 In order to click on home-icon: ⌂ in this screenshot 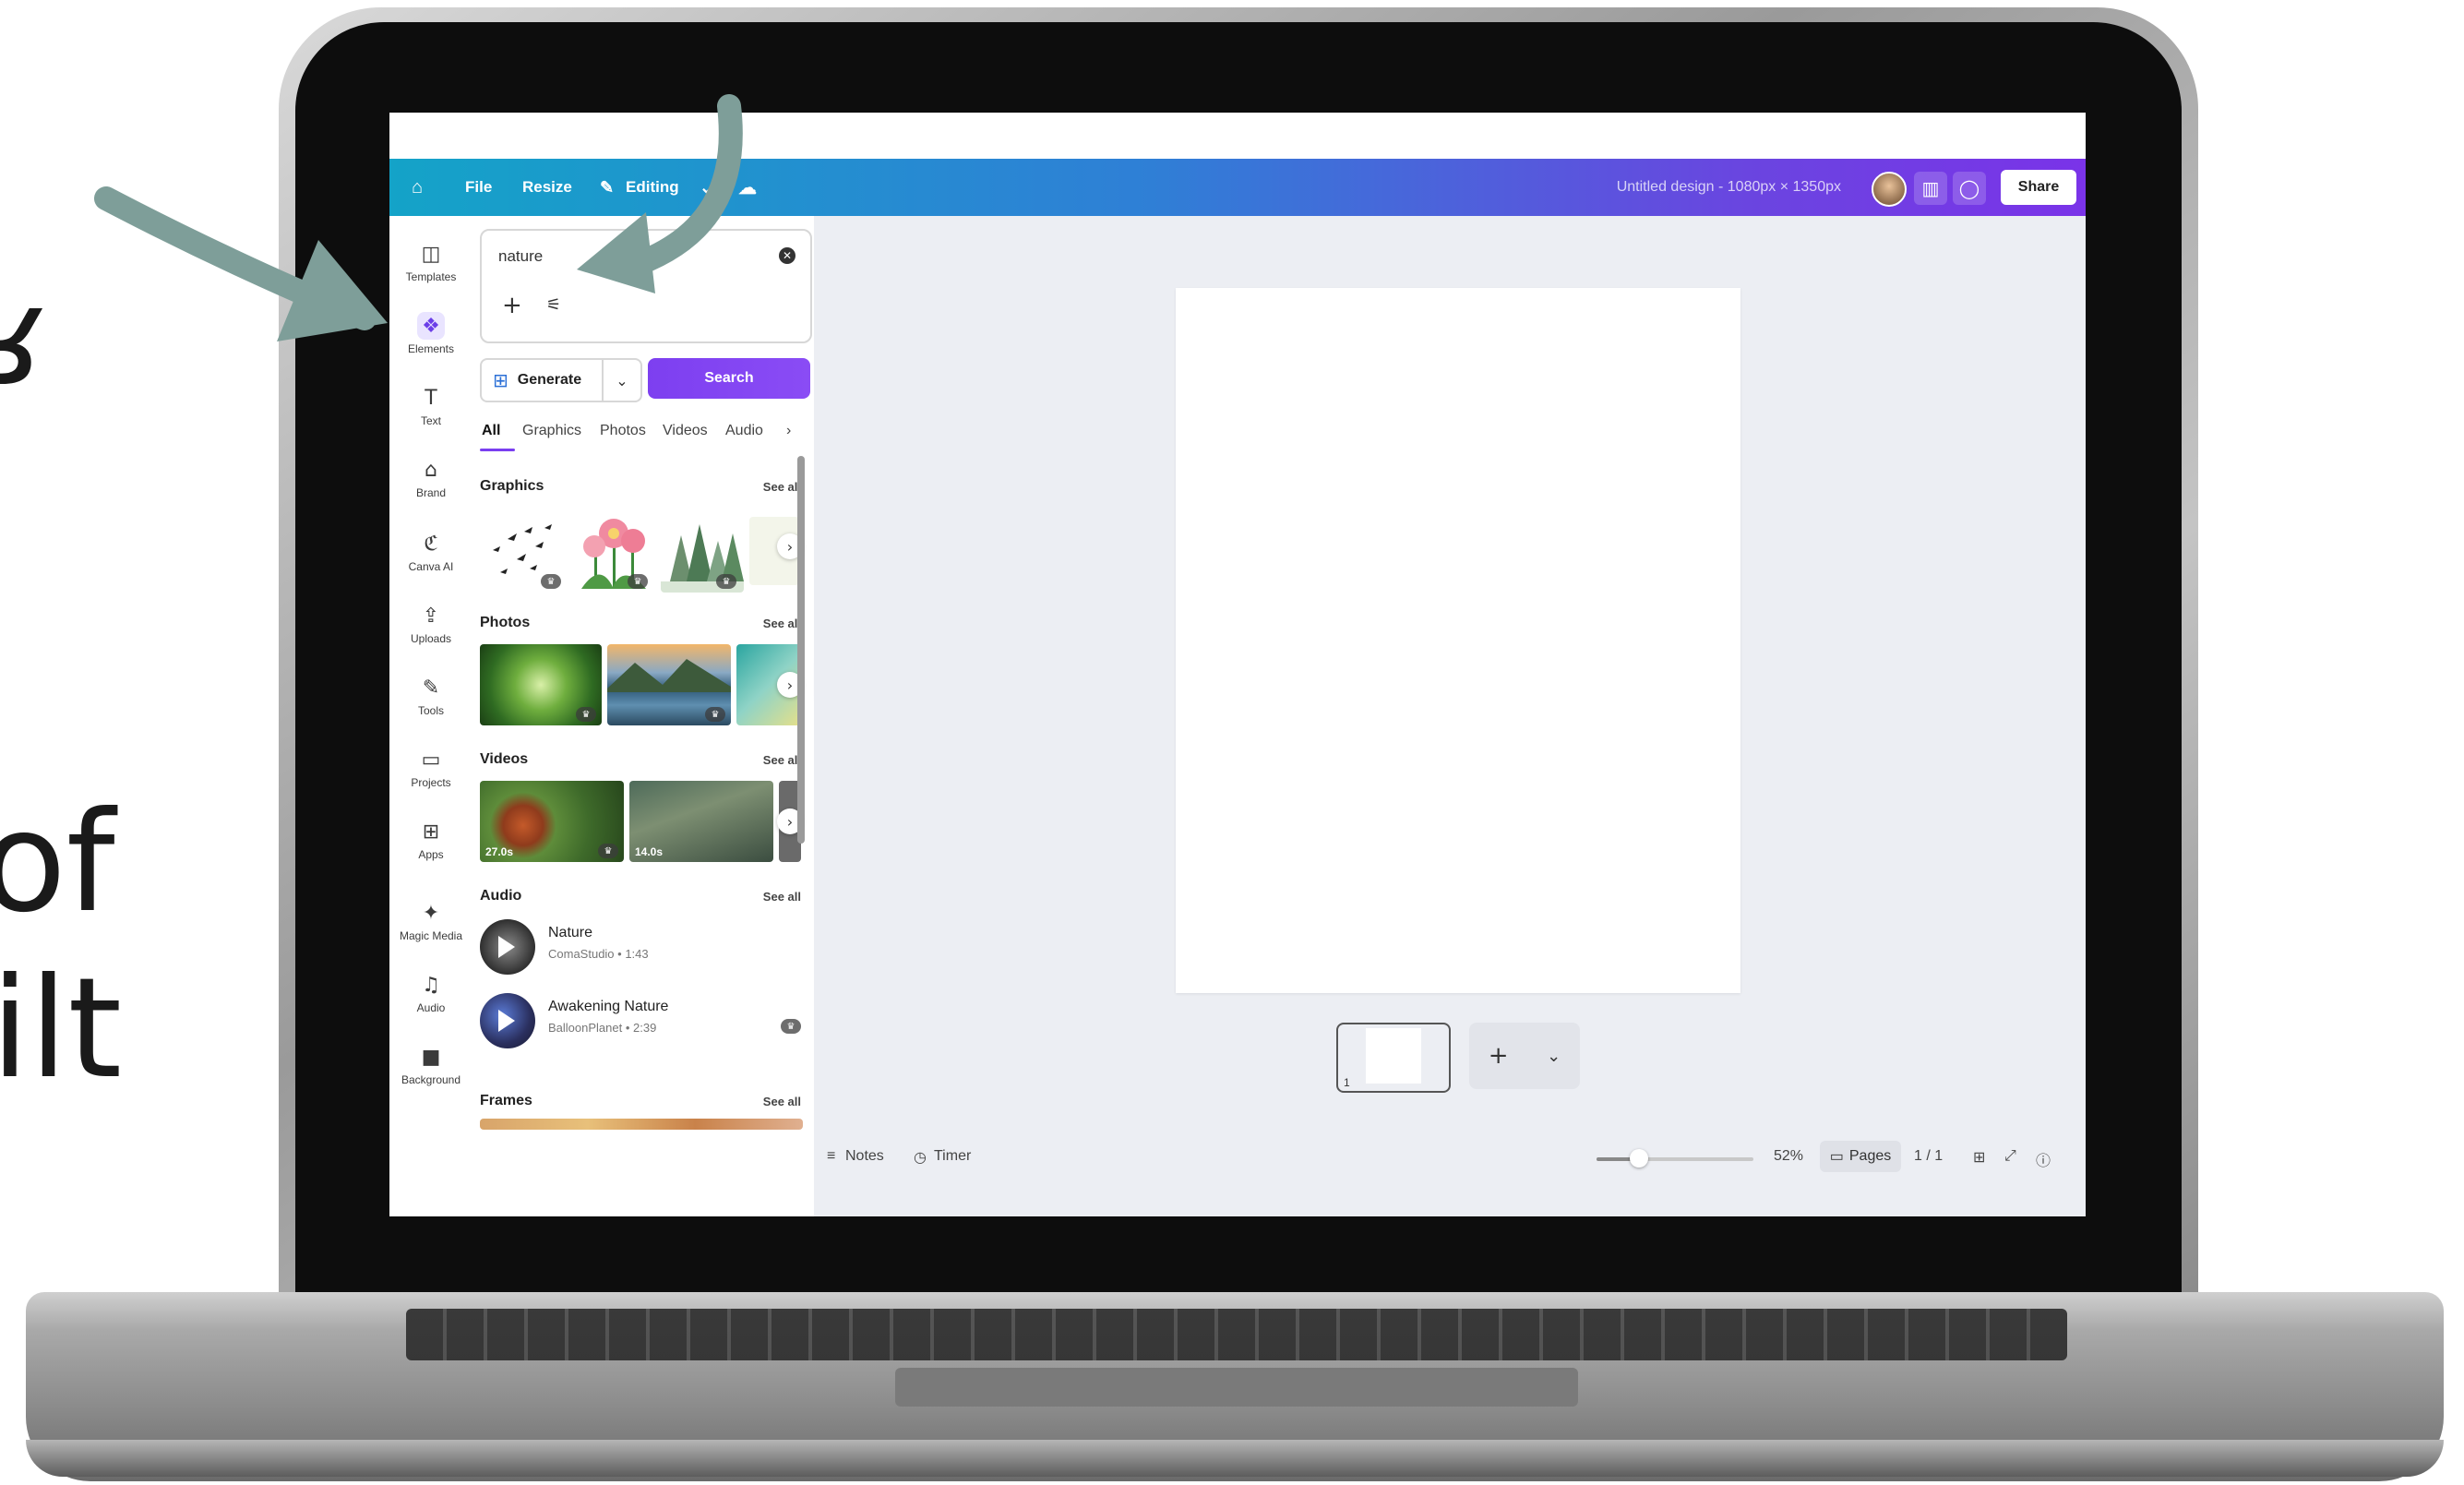, I will do `click(417, 187)`.